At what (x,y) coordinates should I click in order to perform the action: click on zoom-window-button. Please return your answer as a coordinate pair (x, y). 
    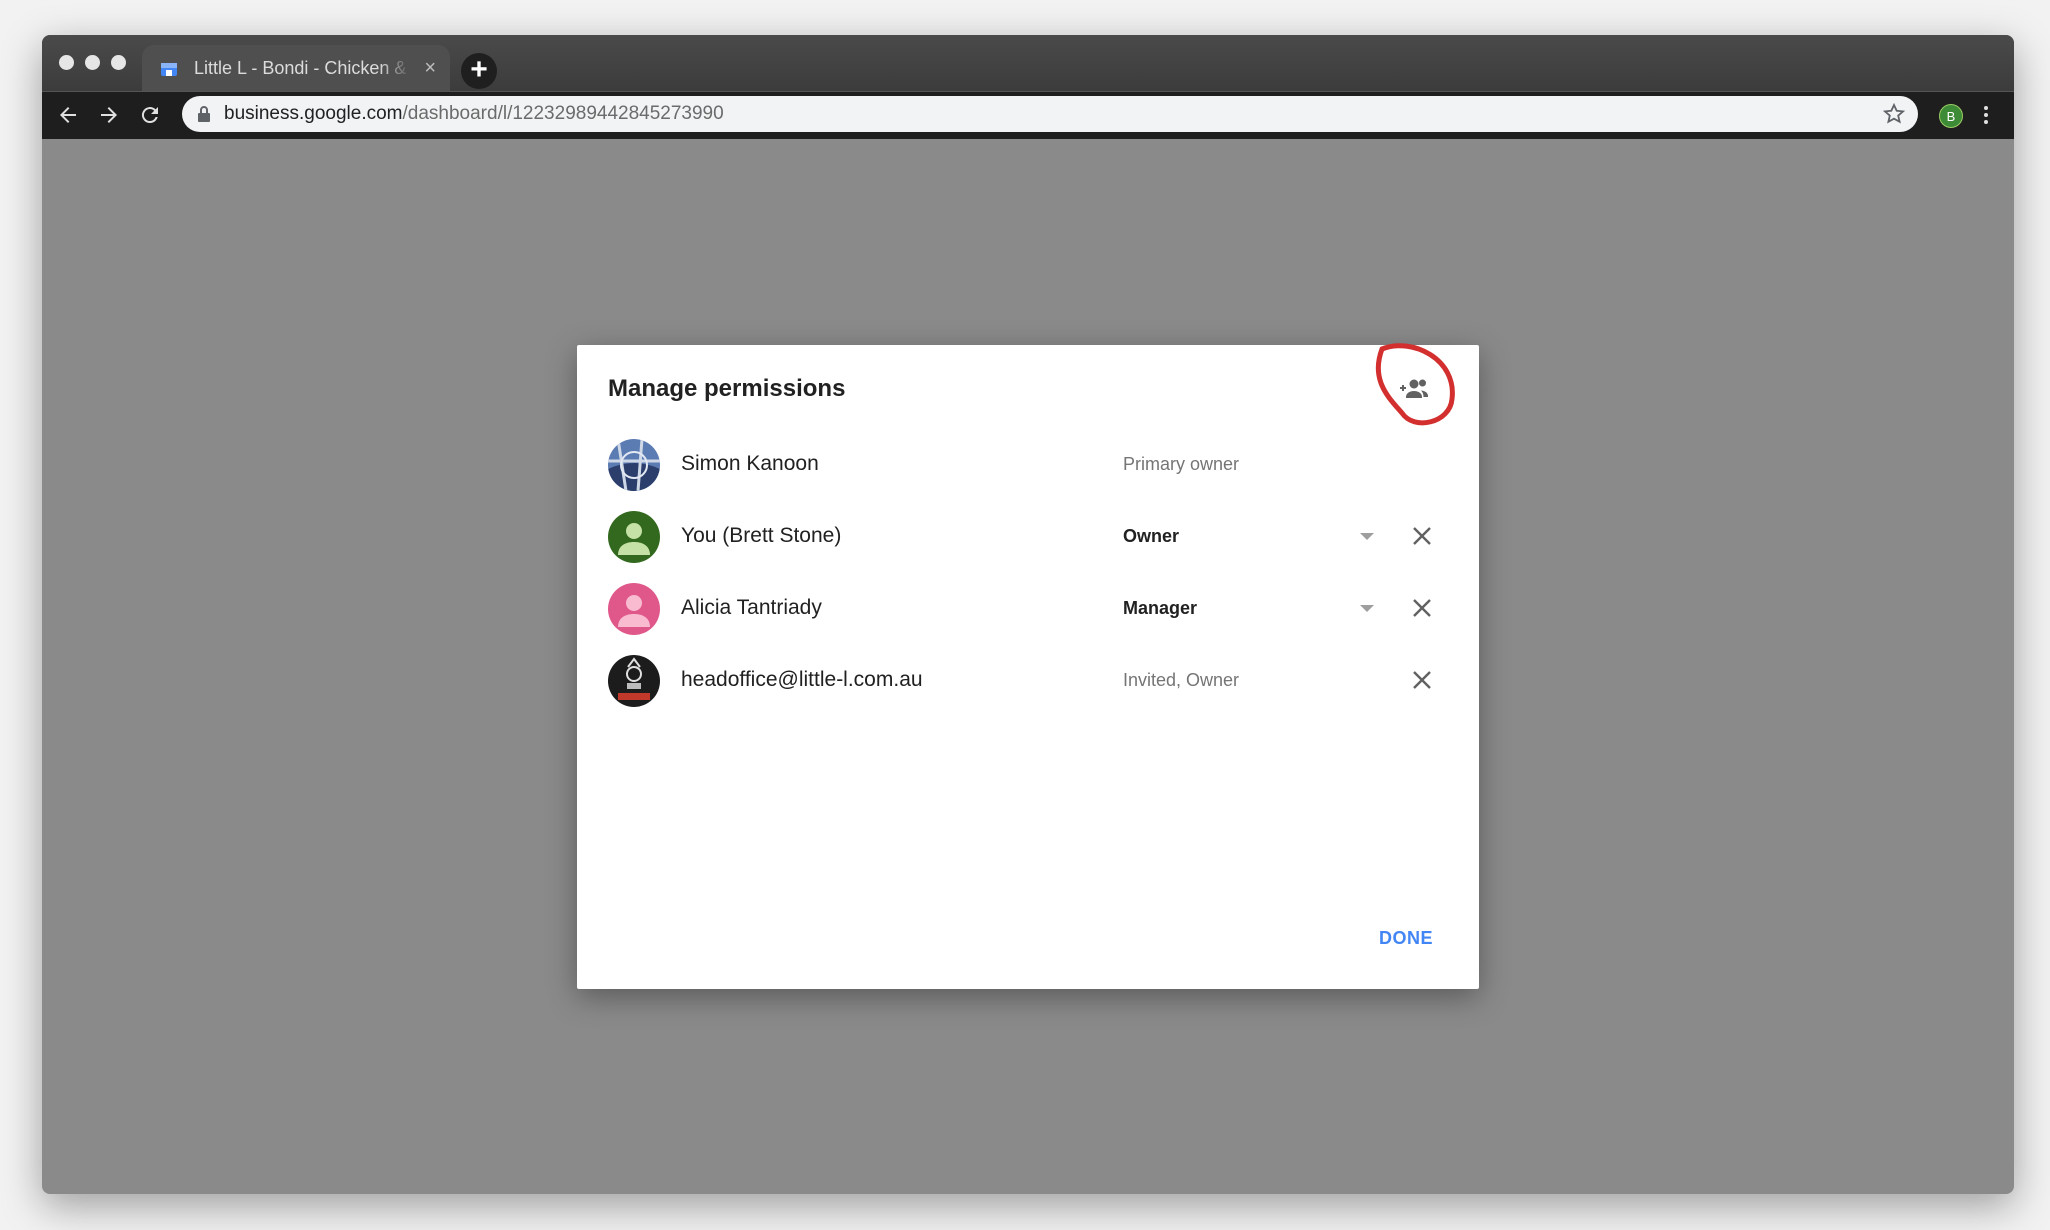
    Looking at the image, I should click on (118, 62).